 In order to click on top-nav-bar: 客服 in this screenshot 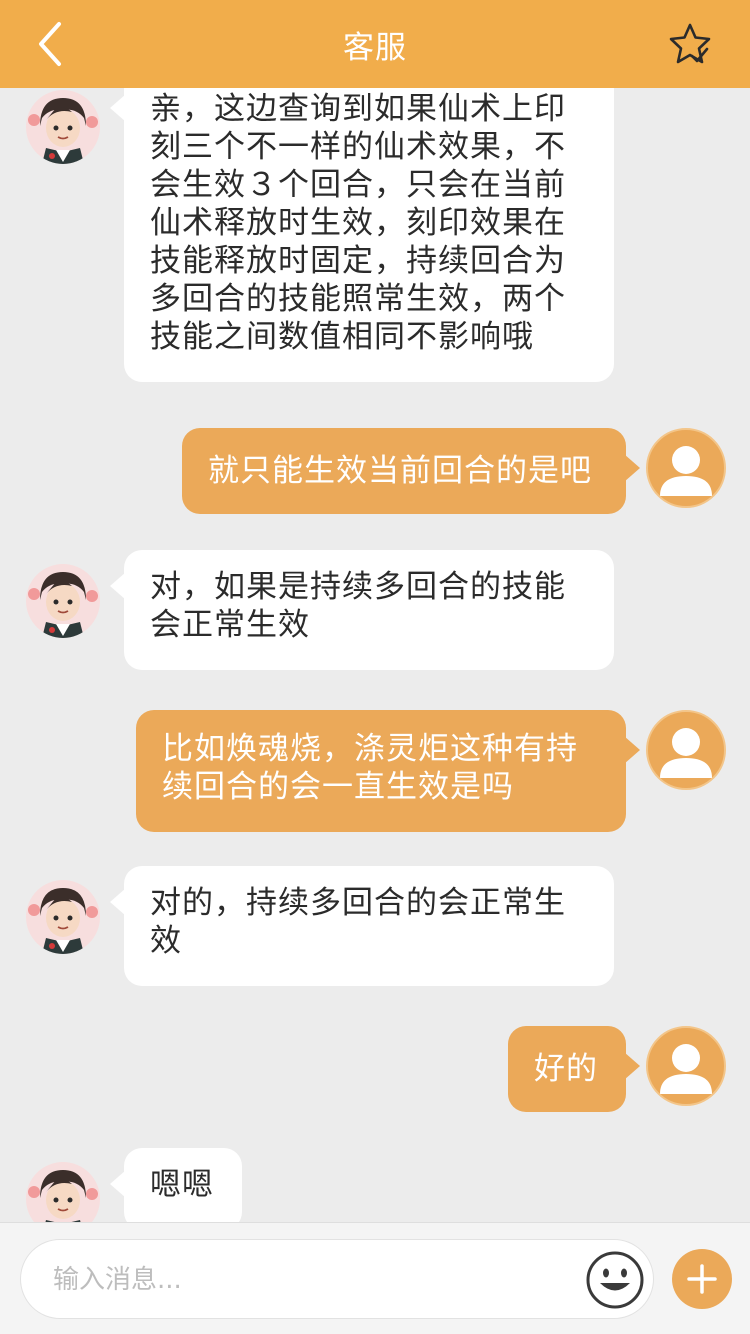, I will do `click(375, 44)`.